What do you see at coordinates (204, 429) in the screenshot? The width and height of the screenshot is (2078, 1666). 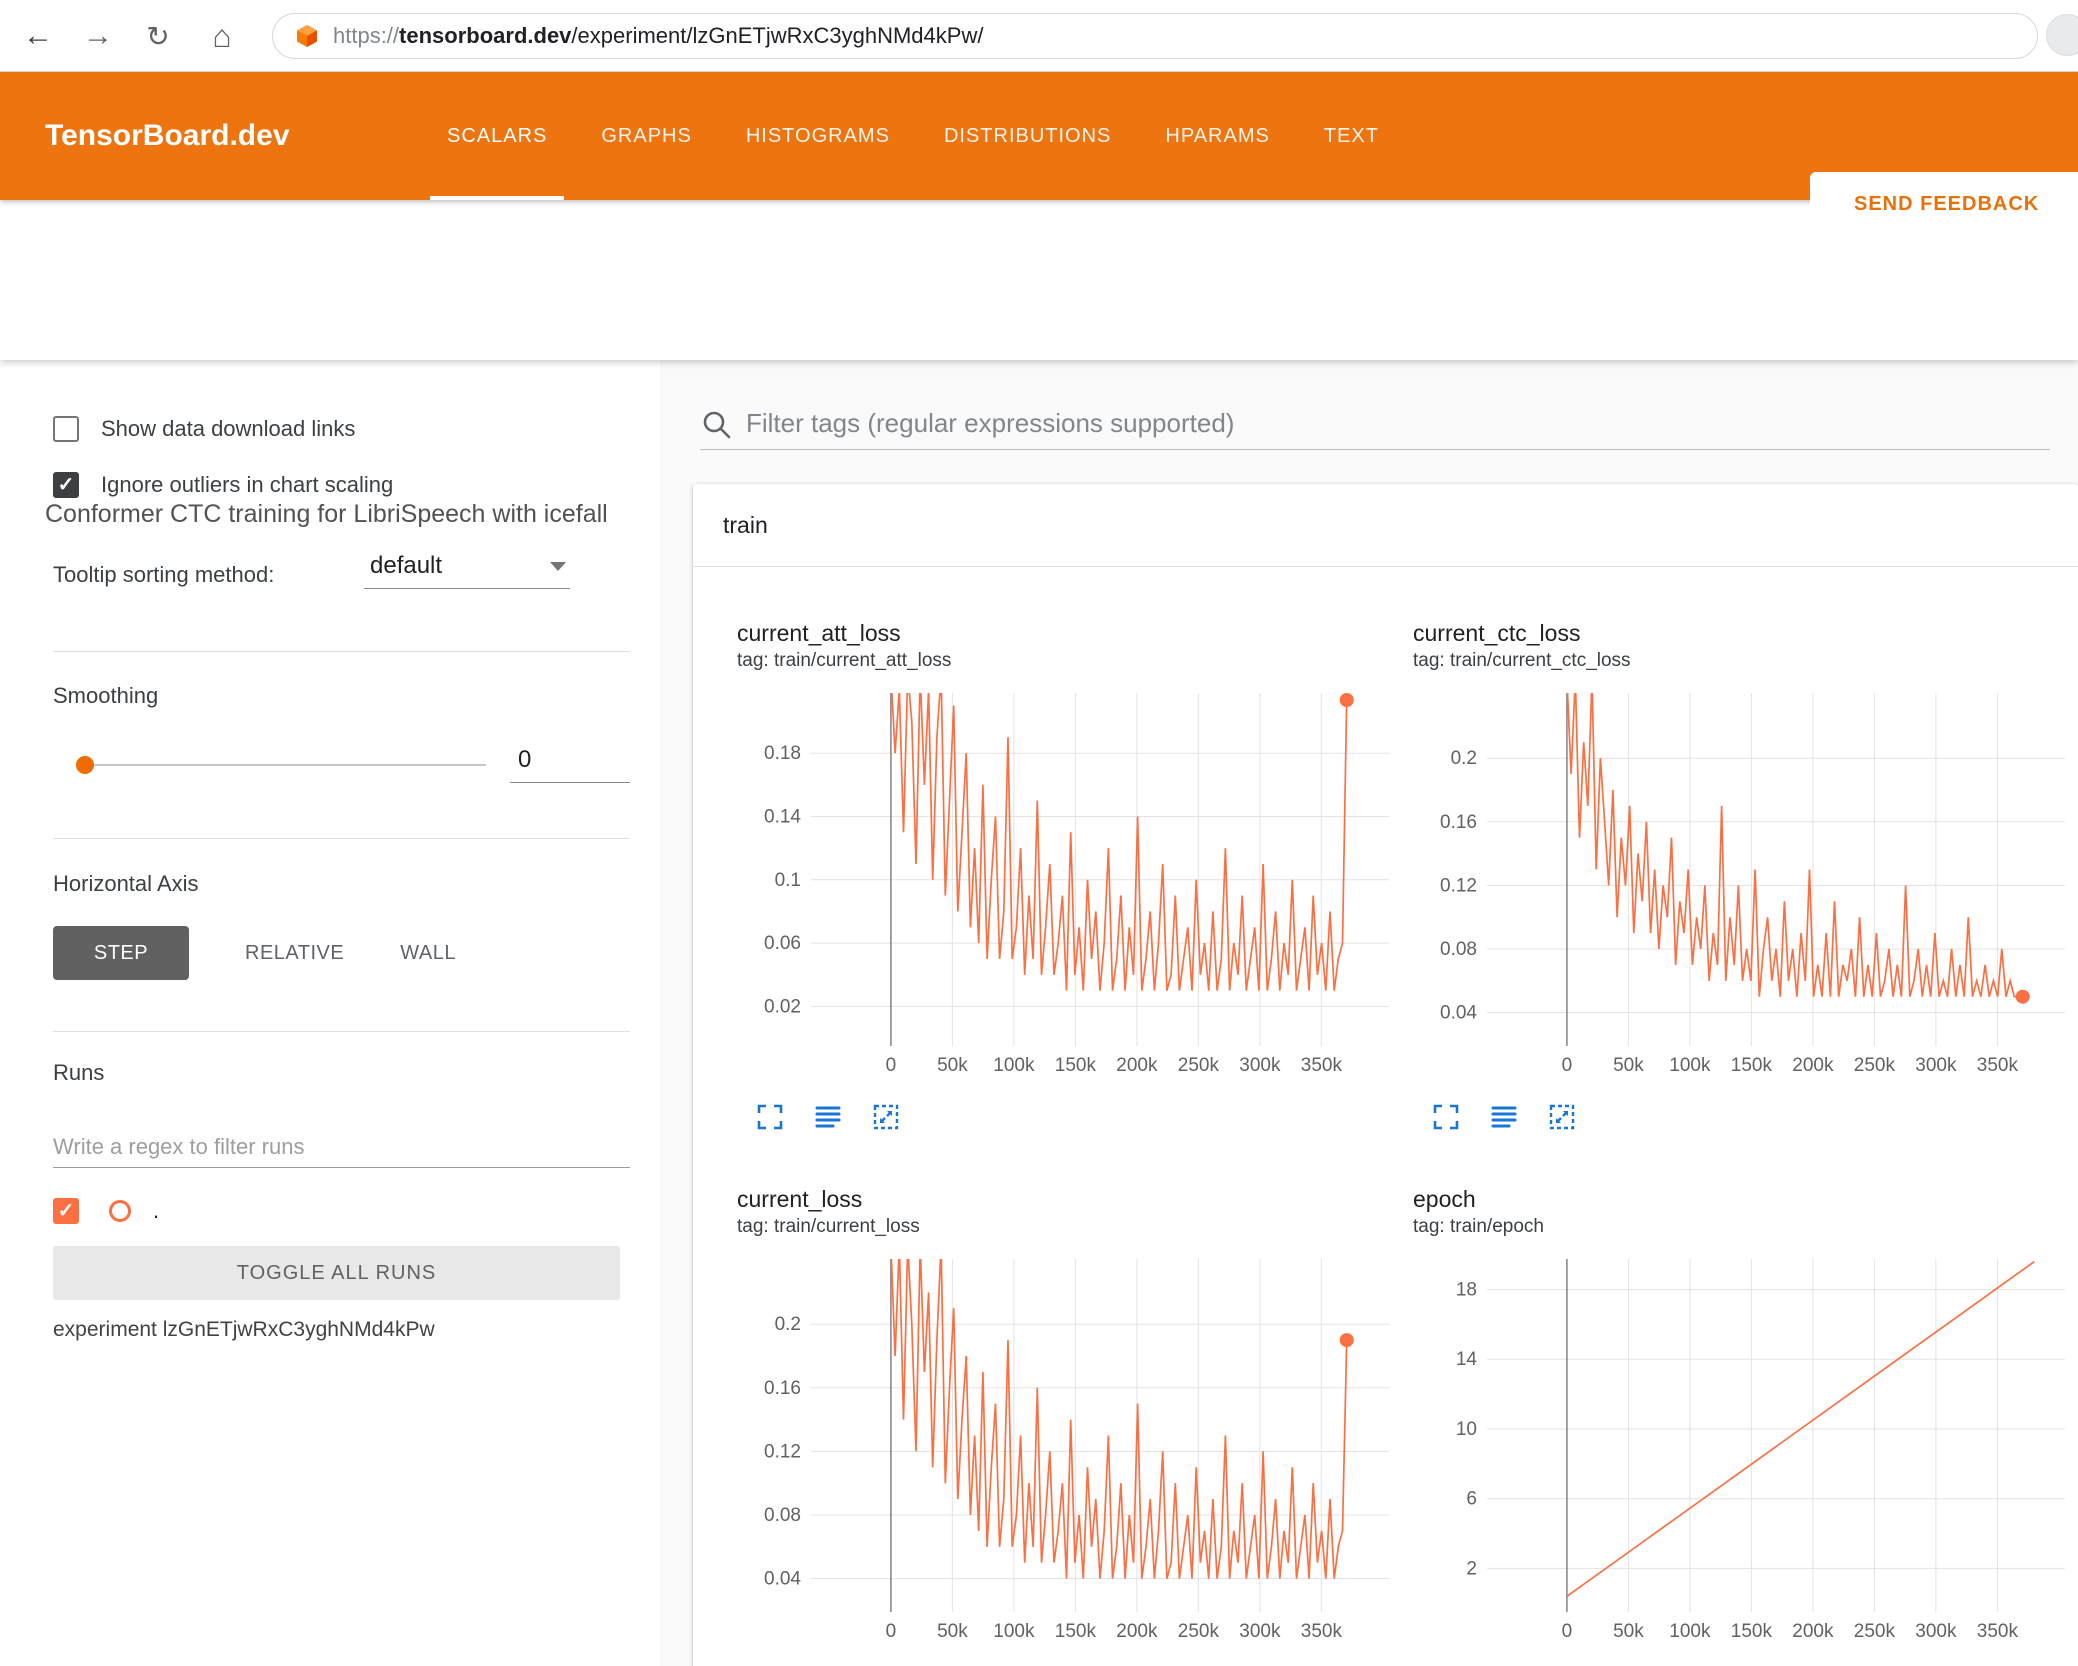 I see `show-download-links-row: ✓ Show data download links` at bounding box center [204, 429].